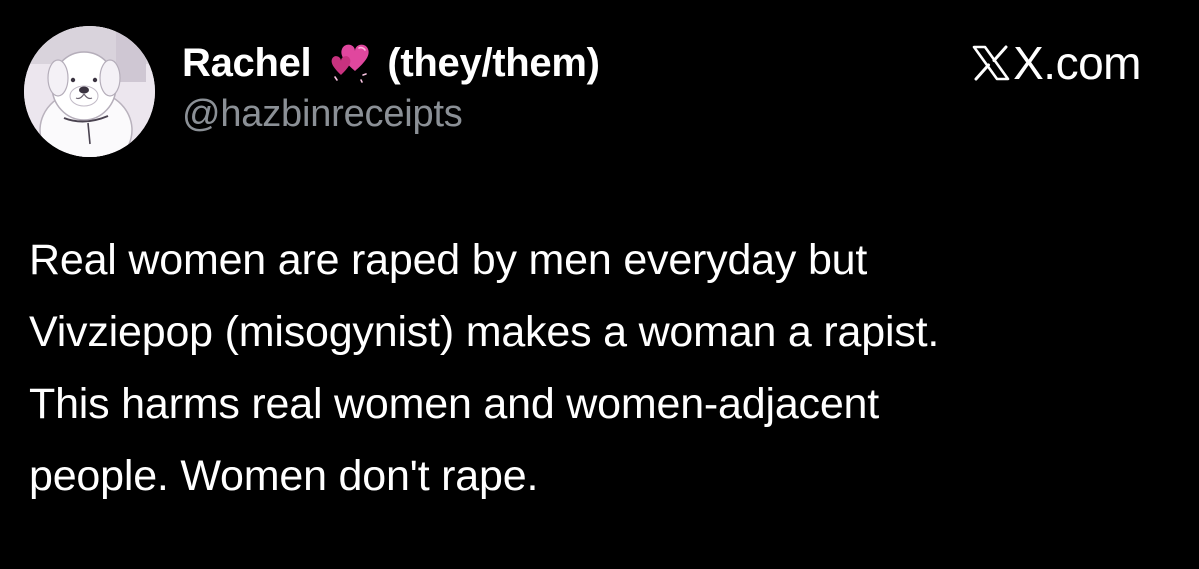 The width and height of the screenshot is (1199, 569). I want to click on author-handle: @hazbinreceipts, so click(322, 114).